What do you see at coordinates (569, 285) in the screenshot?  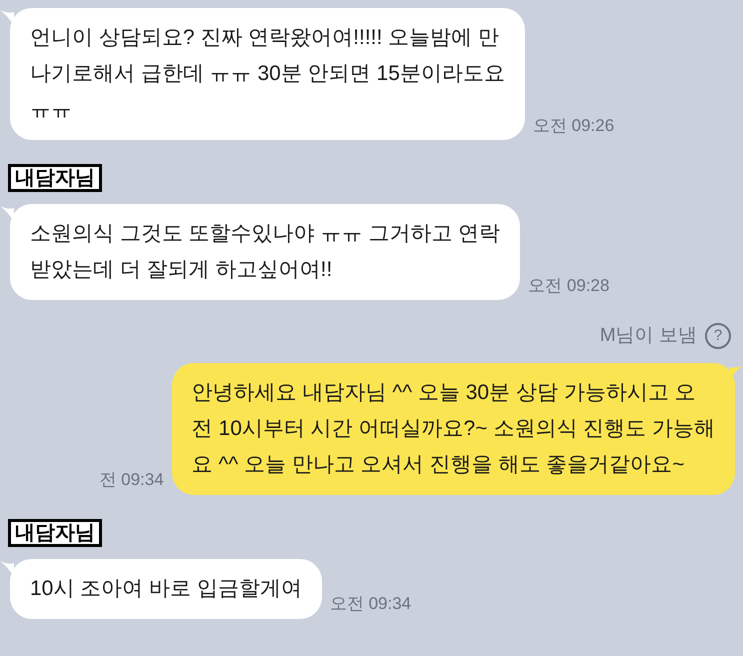 I see `message-time: 오전 09:28` at bounding box center [569, 285].